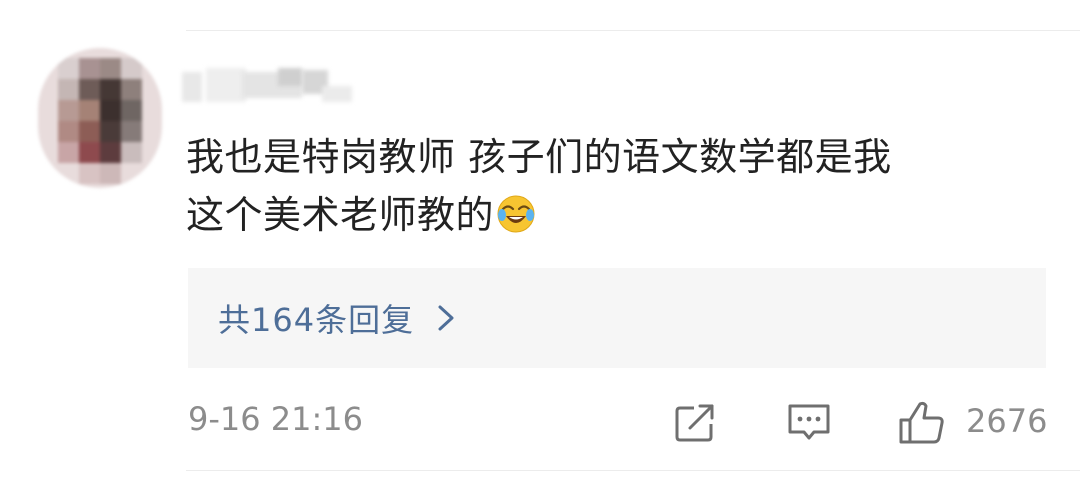  What do you see at coordinates (921, 422) in the screenshot?
I see `thumbs-up-icon` at bounding box center [921, 422].